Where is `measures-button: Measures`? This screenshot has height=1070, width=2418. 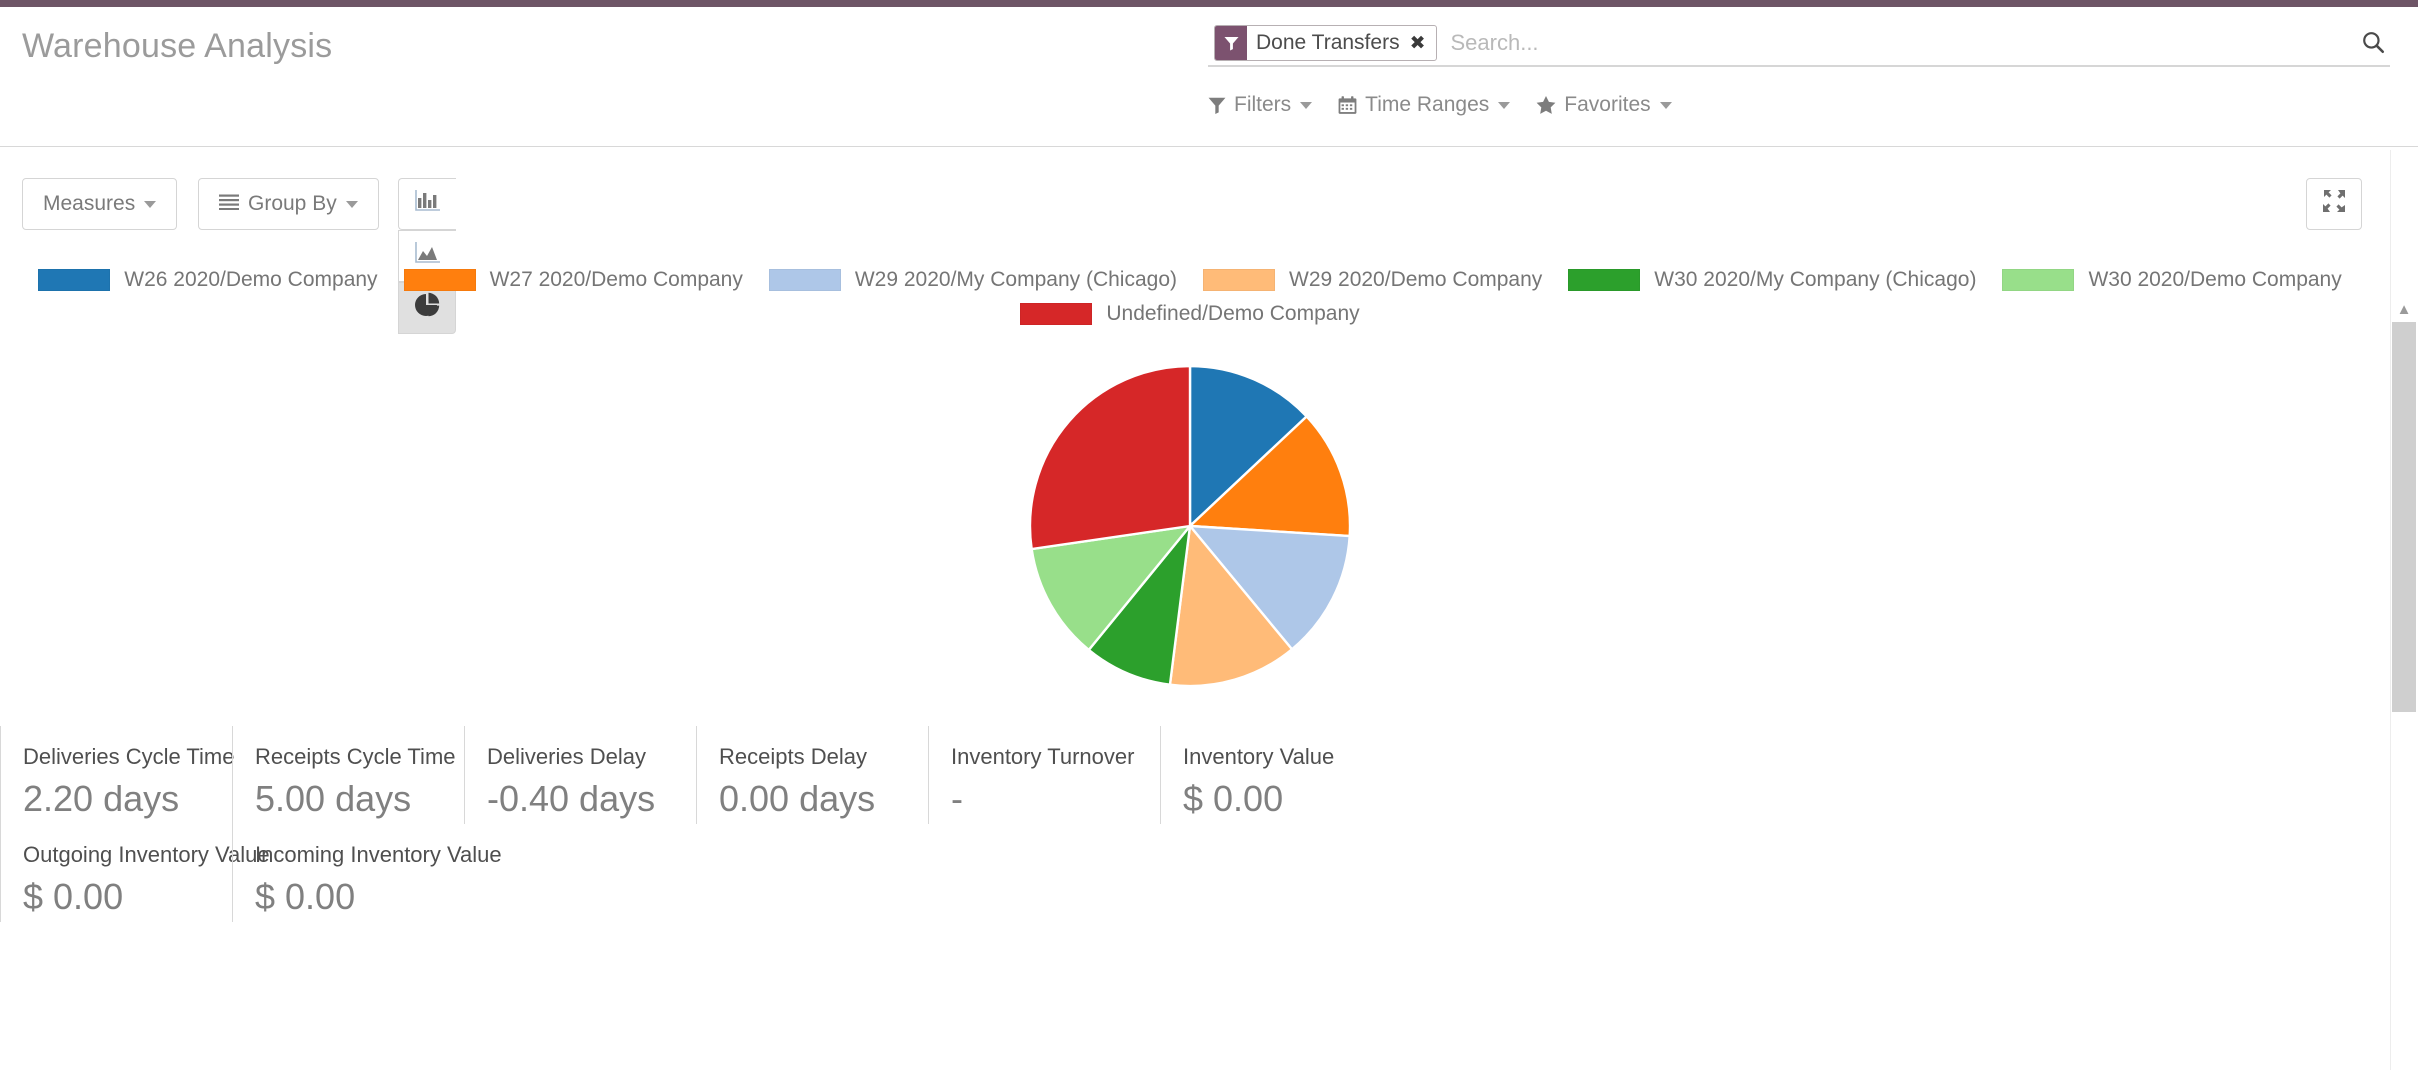
measures-button: Measures is located at coordinates (100, 204).